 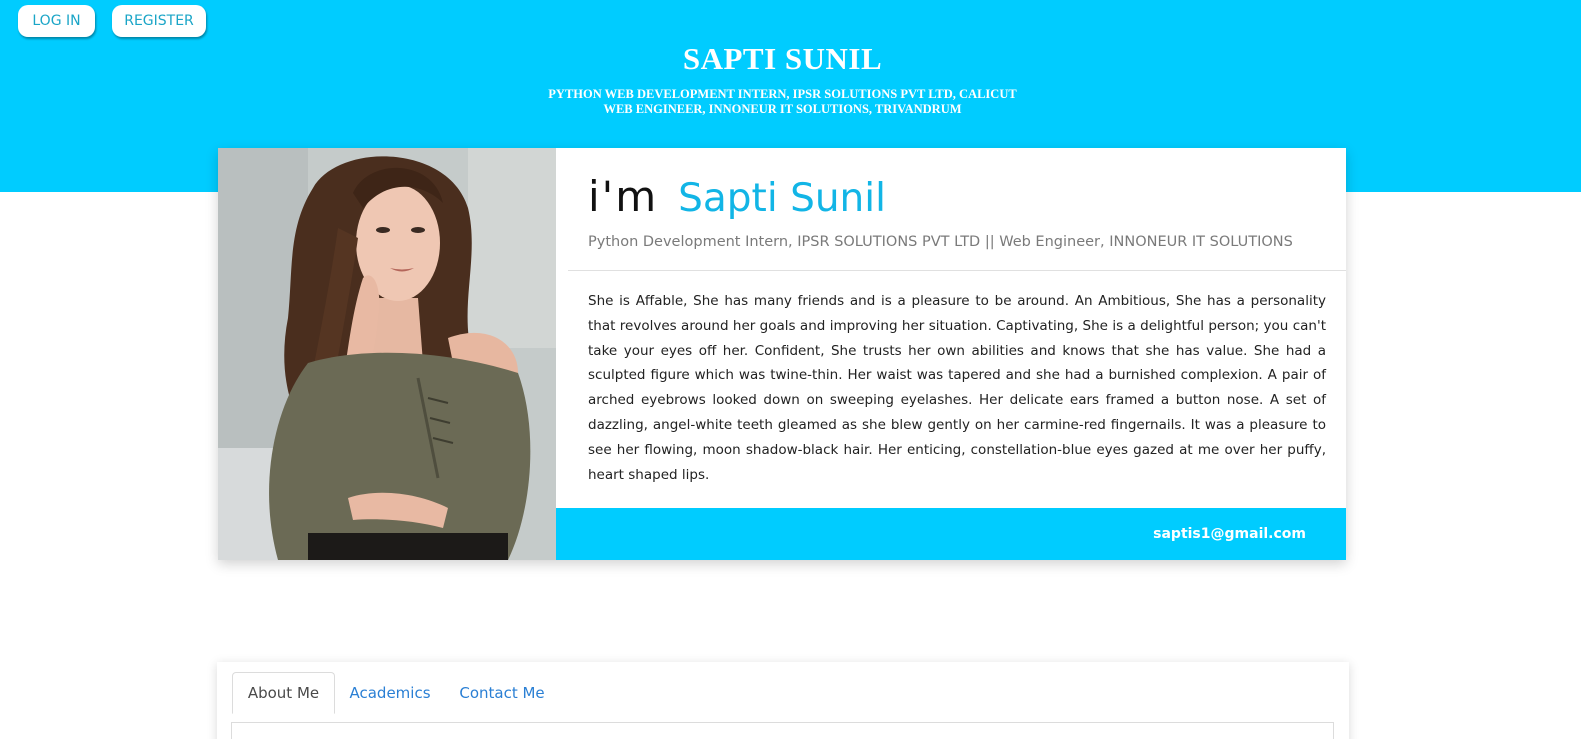 I want to click on tab-academics: Academics, so click(x=390, y=693).